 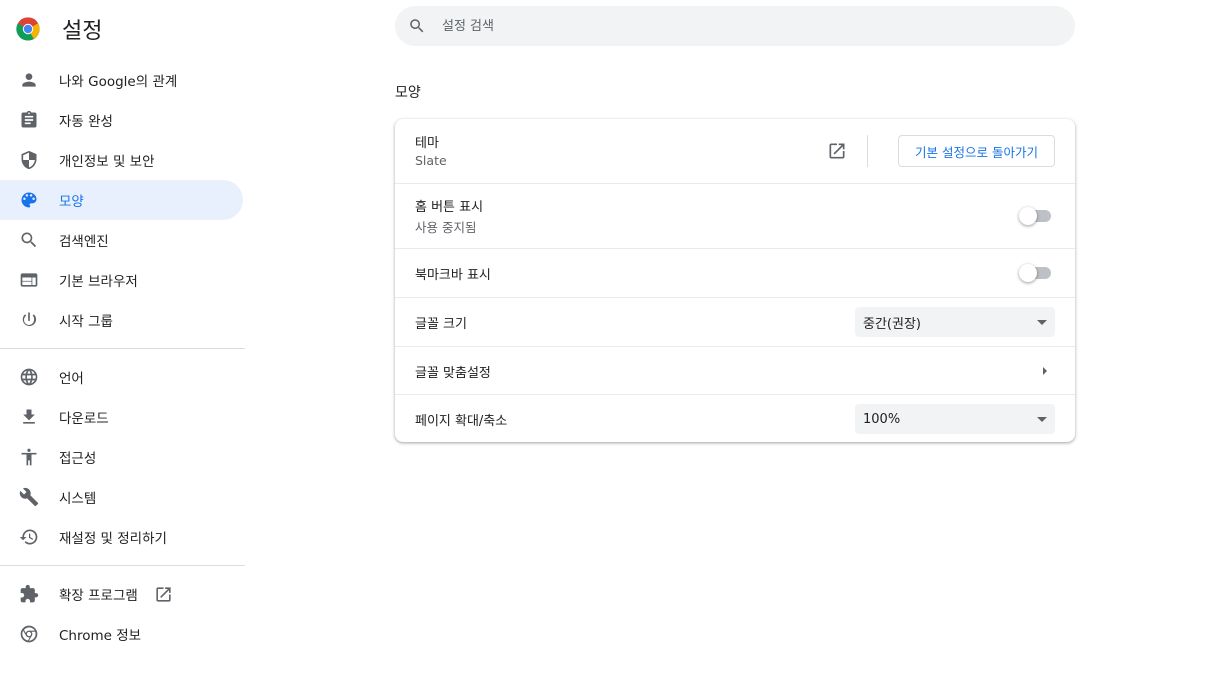 What do you see at coordinates (892, 324) in the screenshot?
I see `font-size-value: 중간(권장)` at bounding box center [892, 324].